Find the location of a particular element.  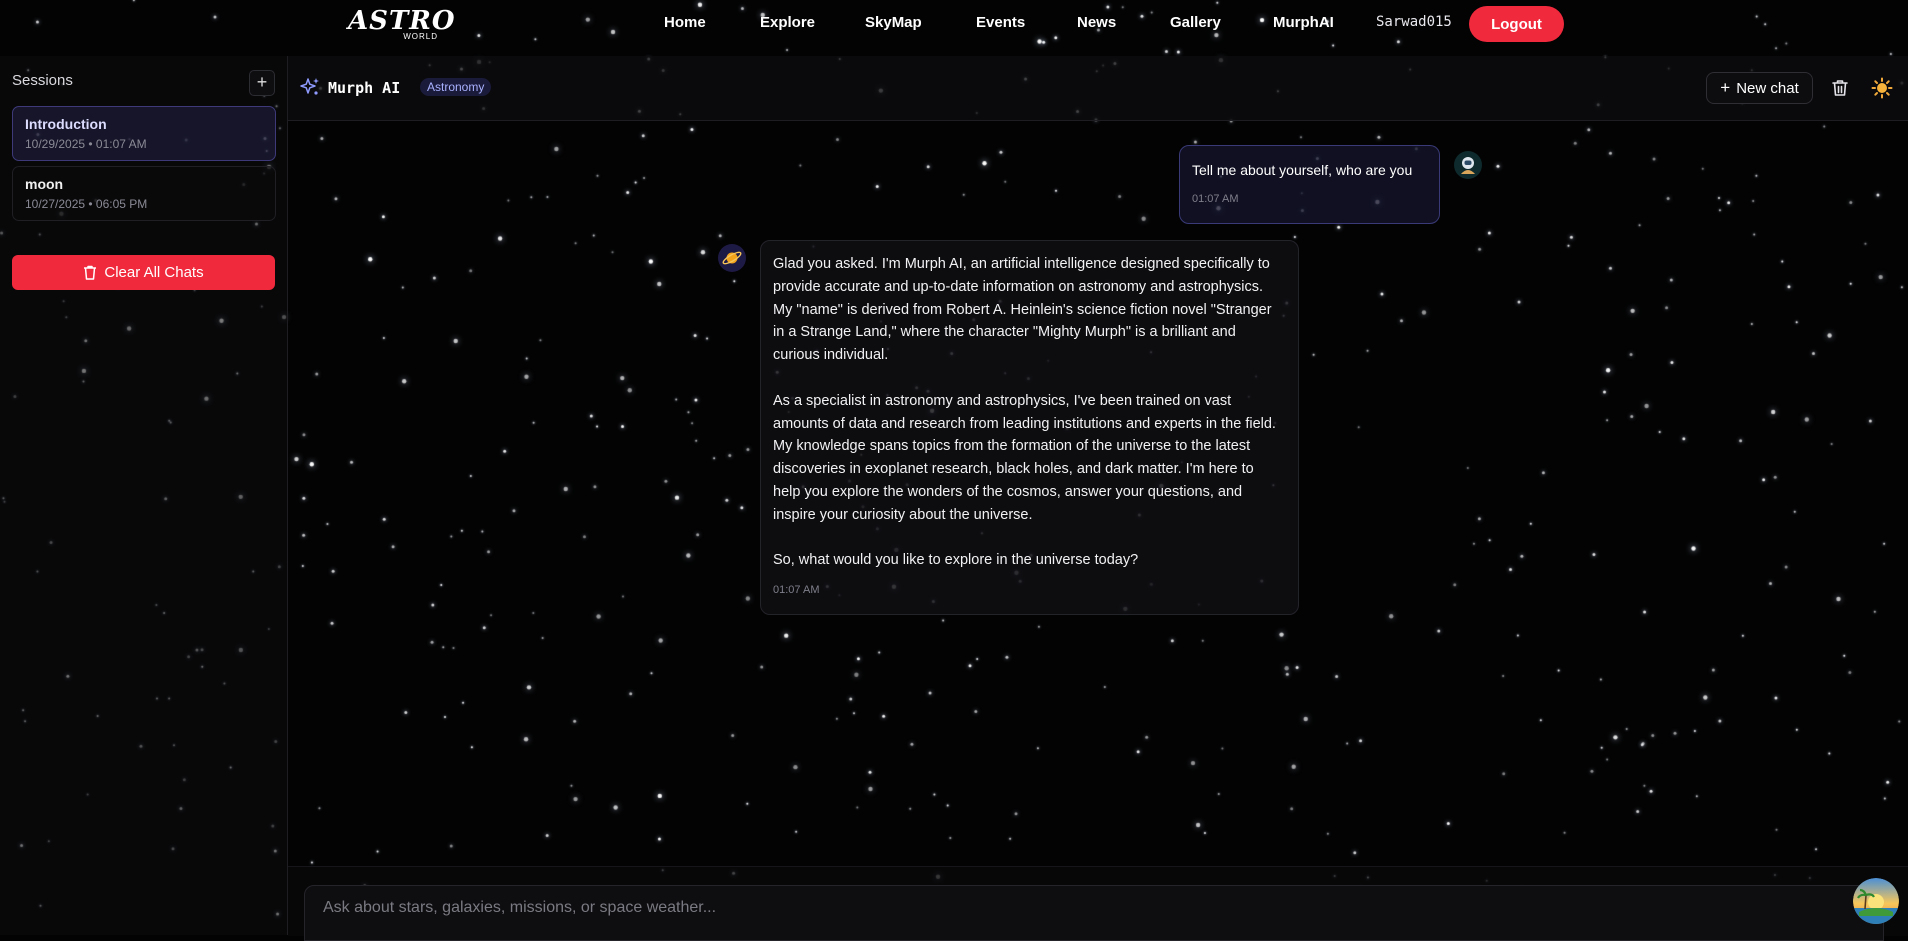

planet-icon is located at coordinates (732, 258).